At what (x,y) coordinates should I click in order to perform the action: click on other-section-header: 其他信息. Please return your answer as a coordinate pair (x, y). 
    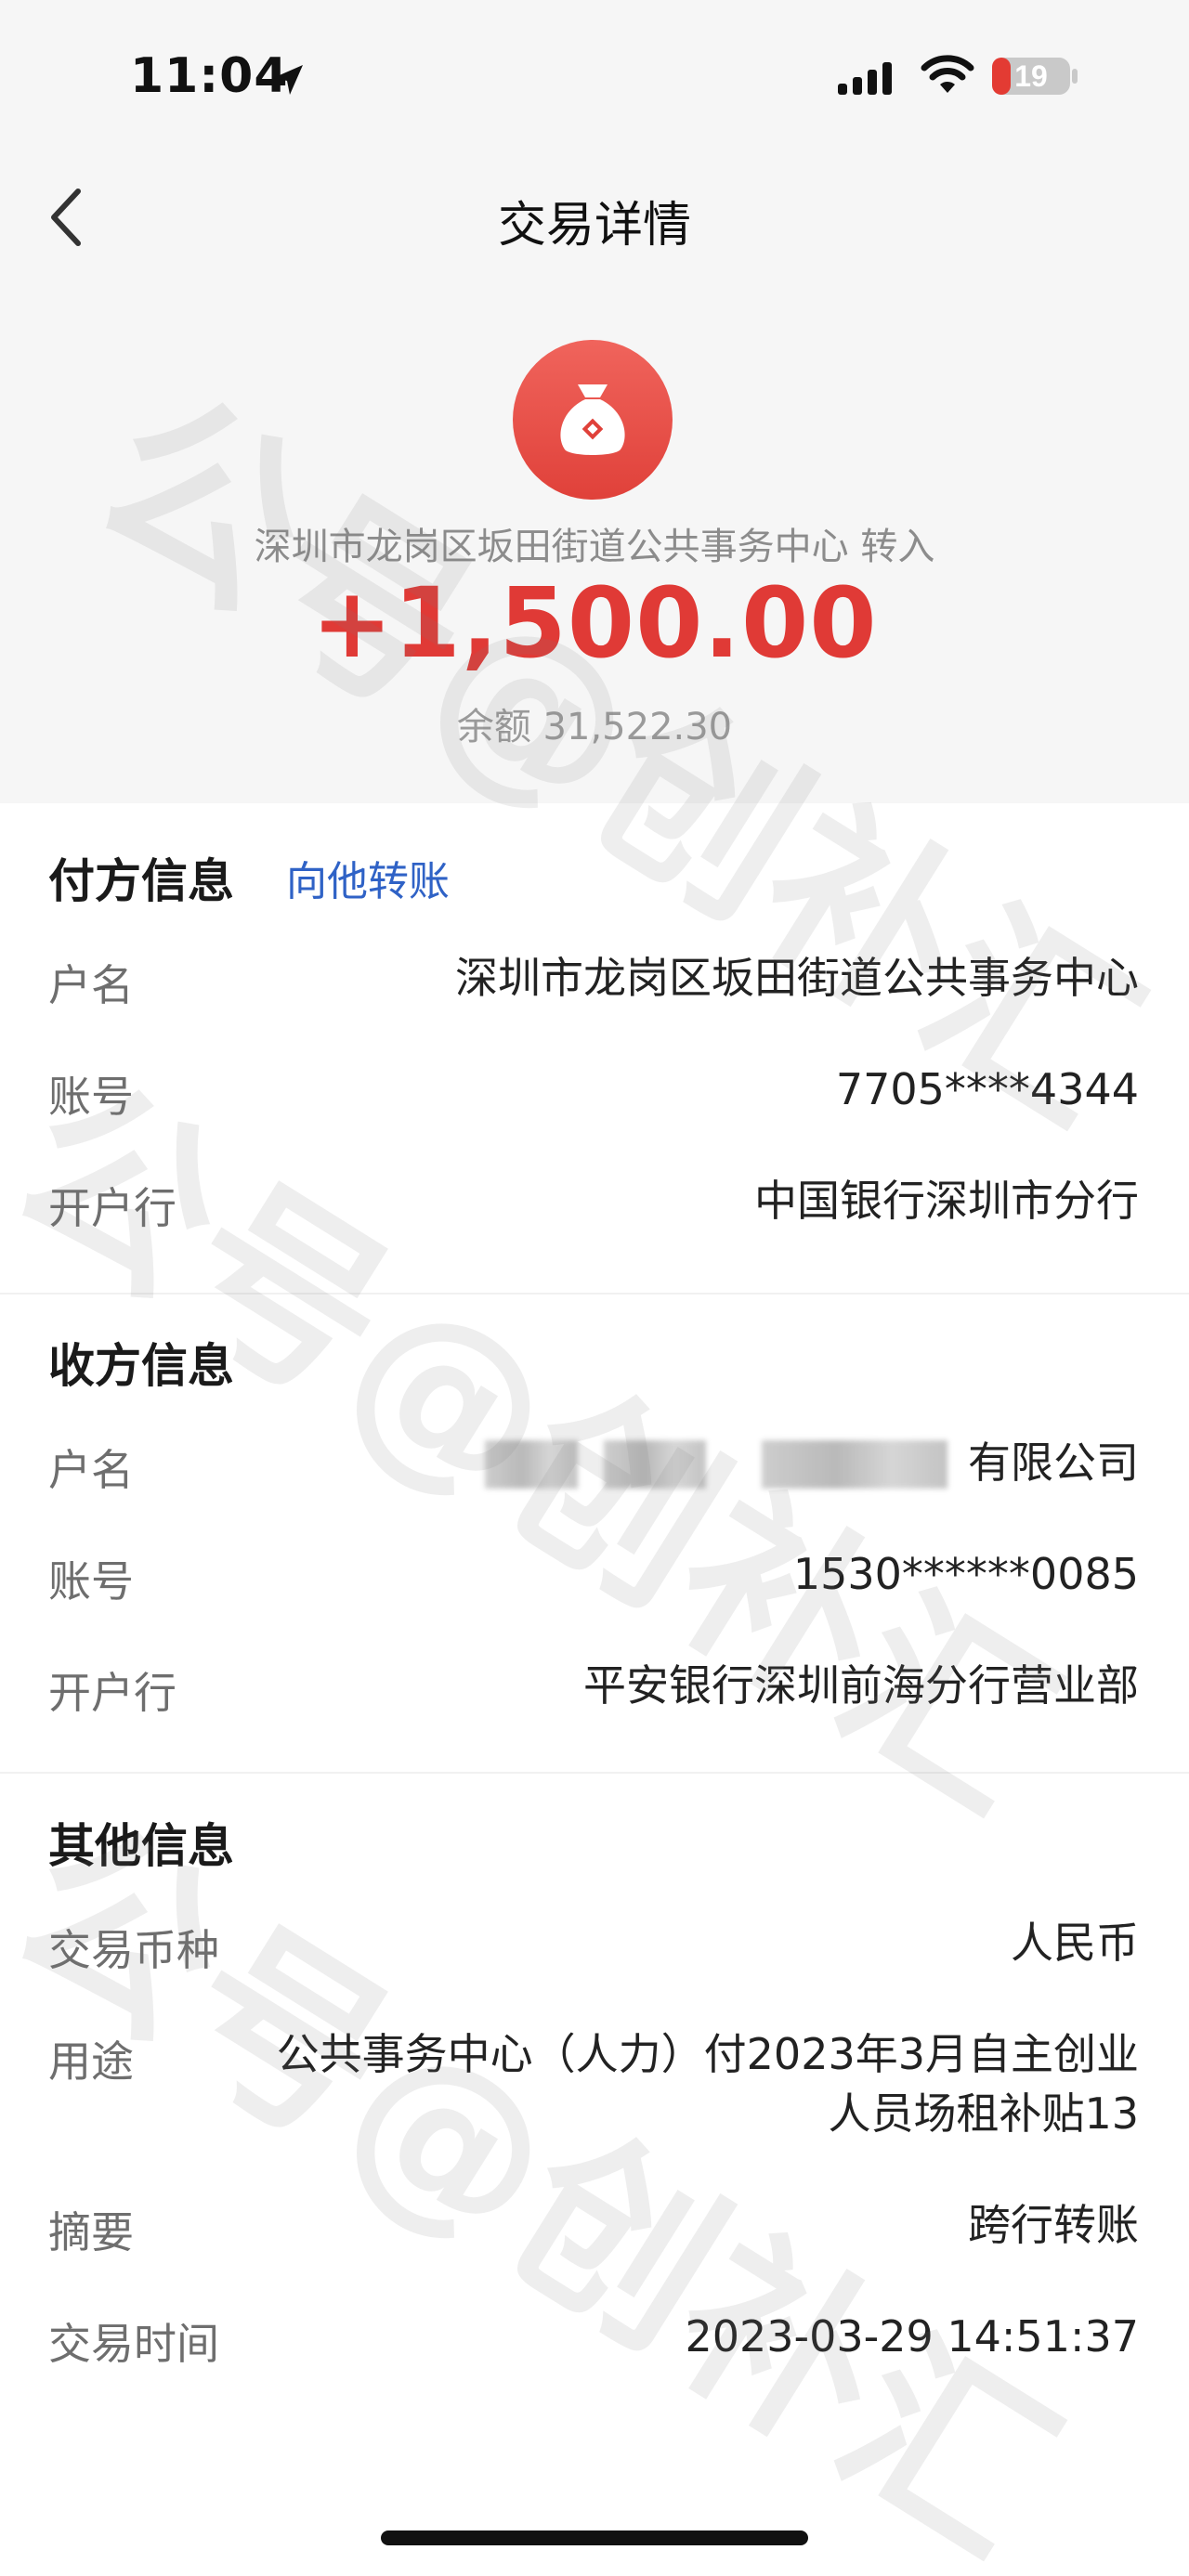
    Looking at the image, I should click on (141, 1846).